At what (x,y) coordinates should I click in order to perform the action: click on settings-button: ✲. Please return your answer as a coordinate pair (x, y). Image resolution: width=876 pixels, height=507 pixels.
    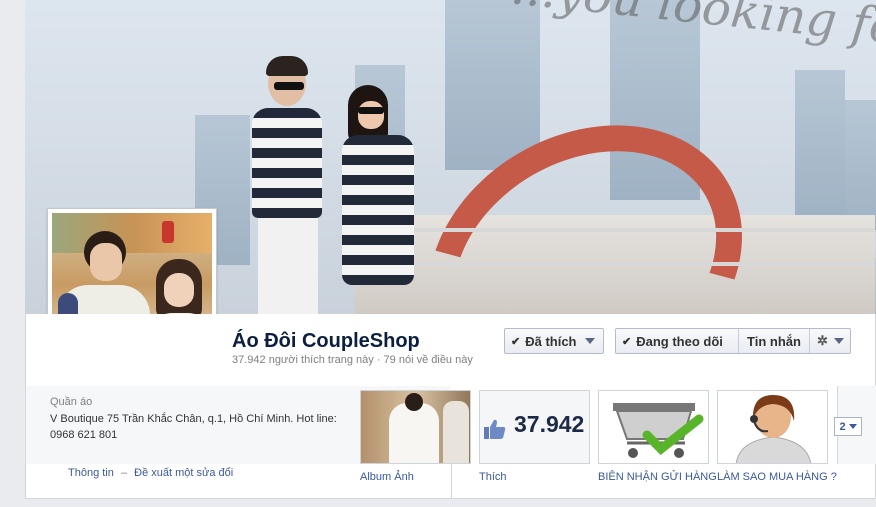
    Looking at the image, I should click on (830, 341).